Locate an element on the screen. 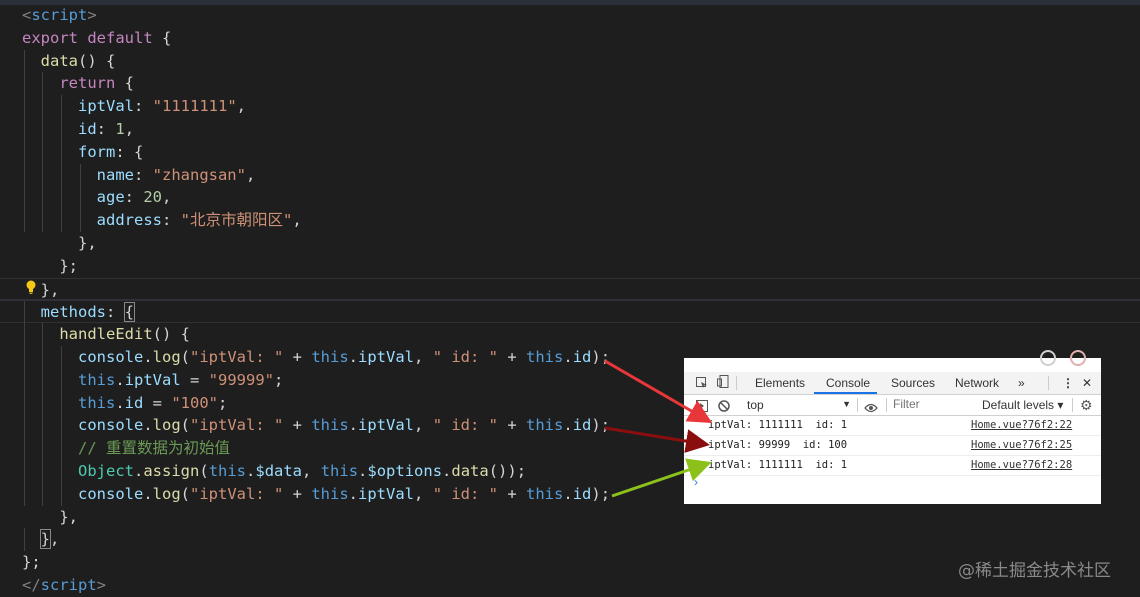 The height and width of the screenshot is (597, 1140). close-window-icon is located at coordinates (1078, 358).